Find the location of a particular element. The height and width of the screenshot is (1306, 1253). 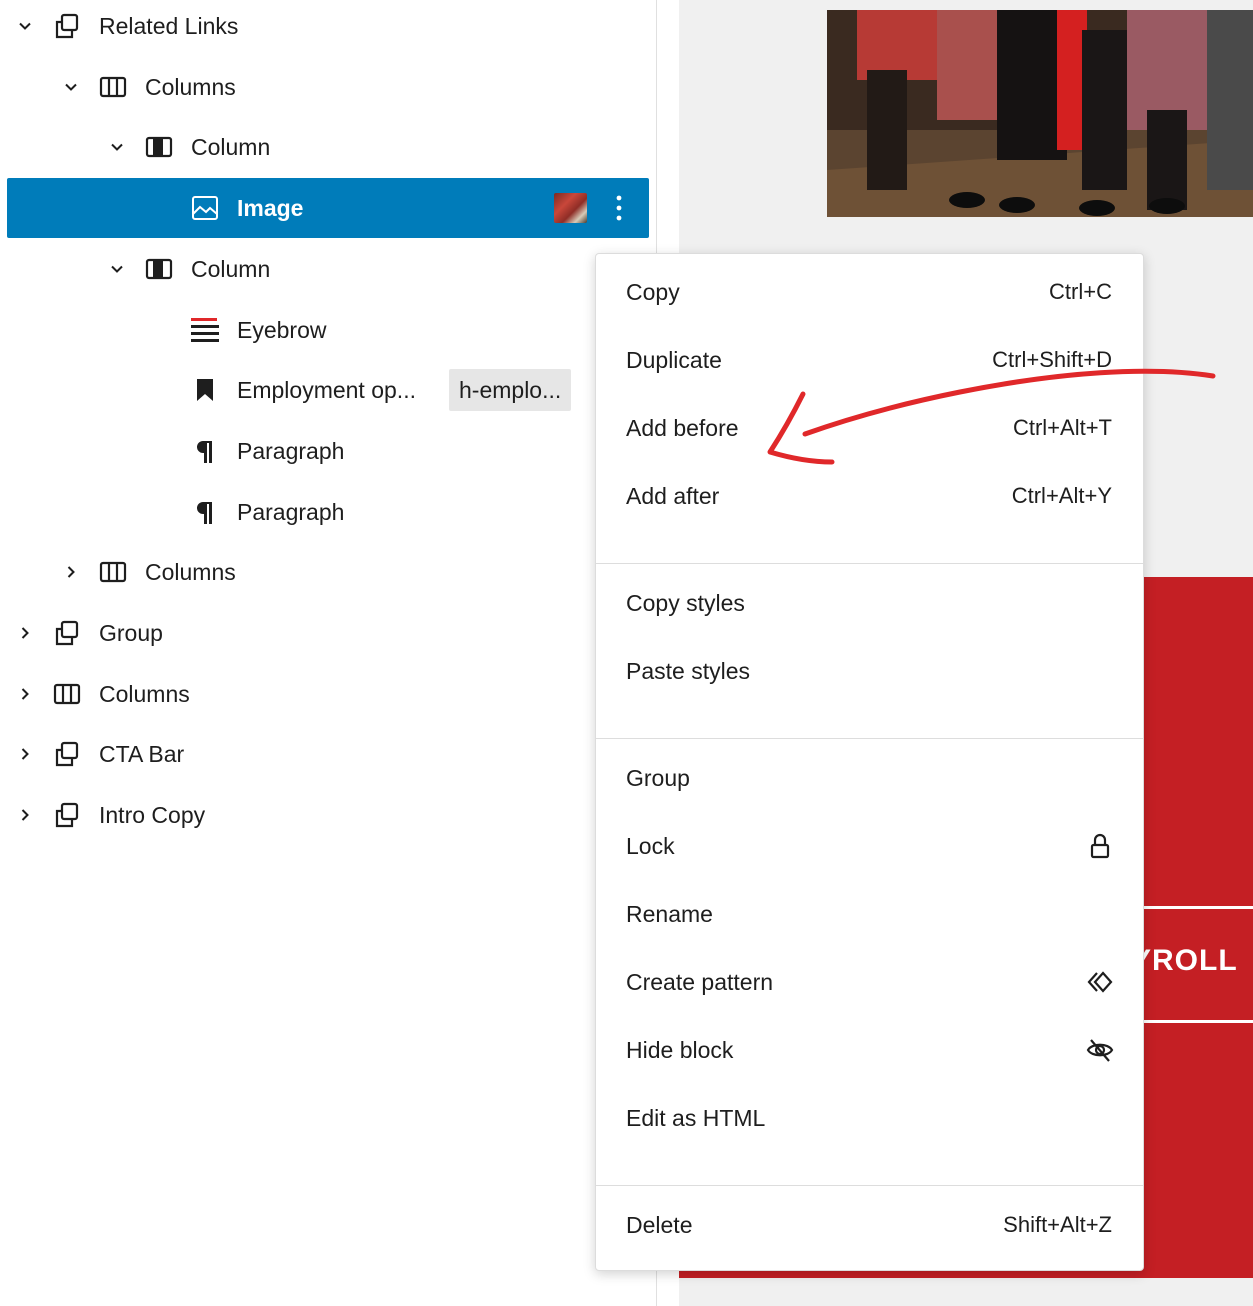

options-icon is located at coordinates (619, 208).